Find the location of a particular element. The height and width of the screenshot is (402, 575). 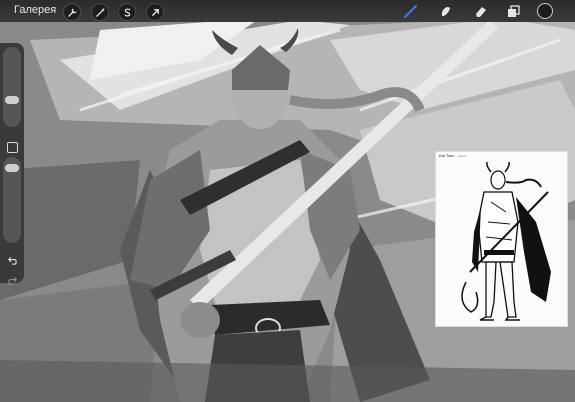

brush-size-slider is located at coordinates (12, 87).